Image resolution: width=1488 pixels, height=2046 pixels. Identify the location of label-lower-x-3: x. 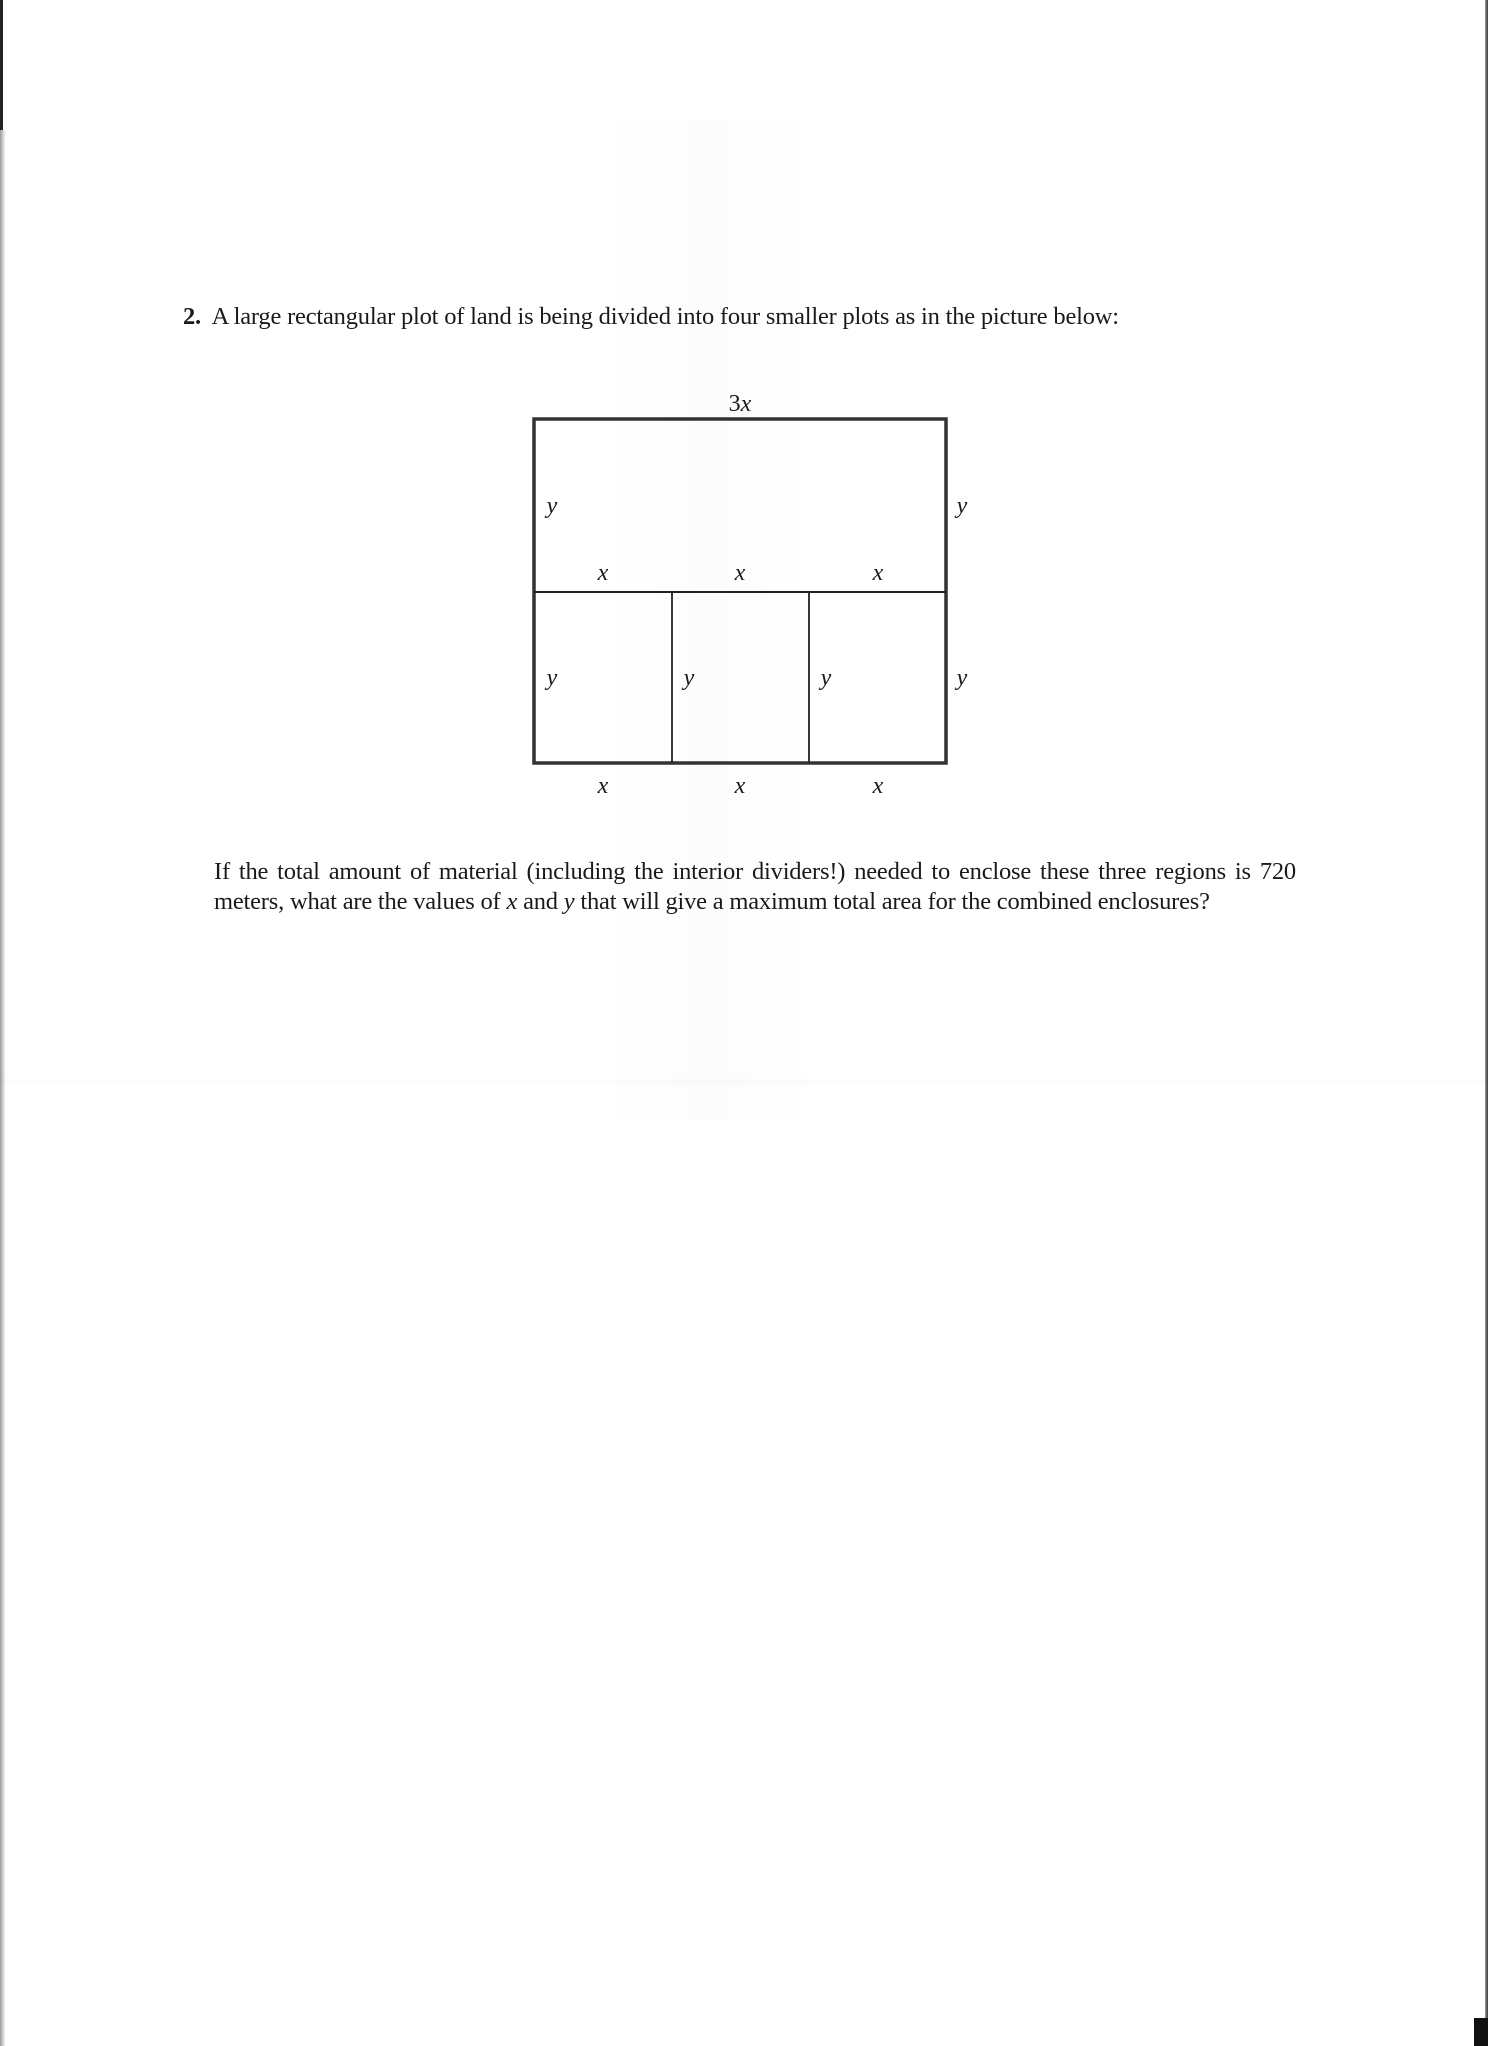
(878, 786).